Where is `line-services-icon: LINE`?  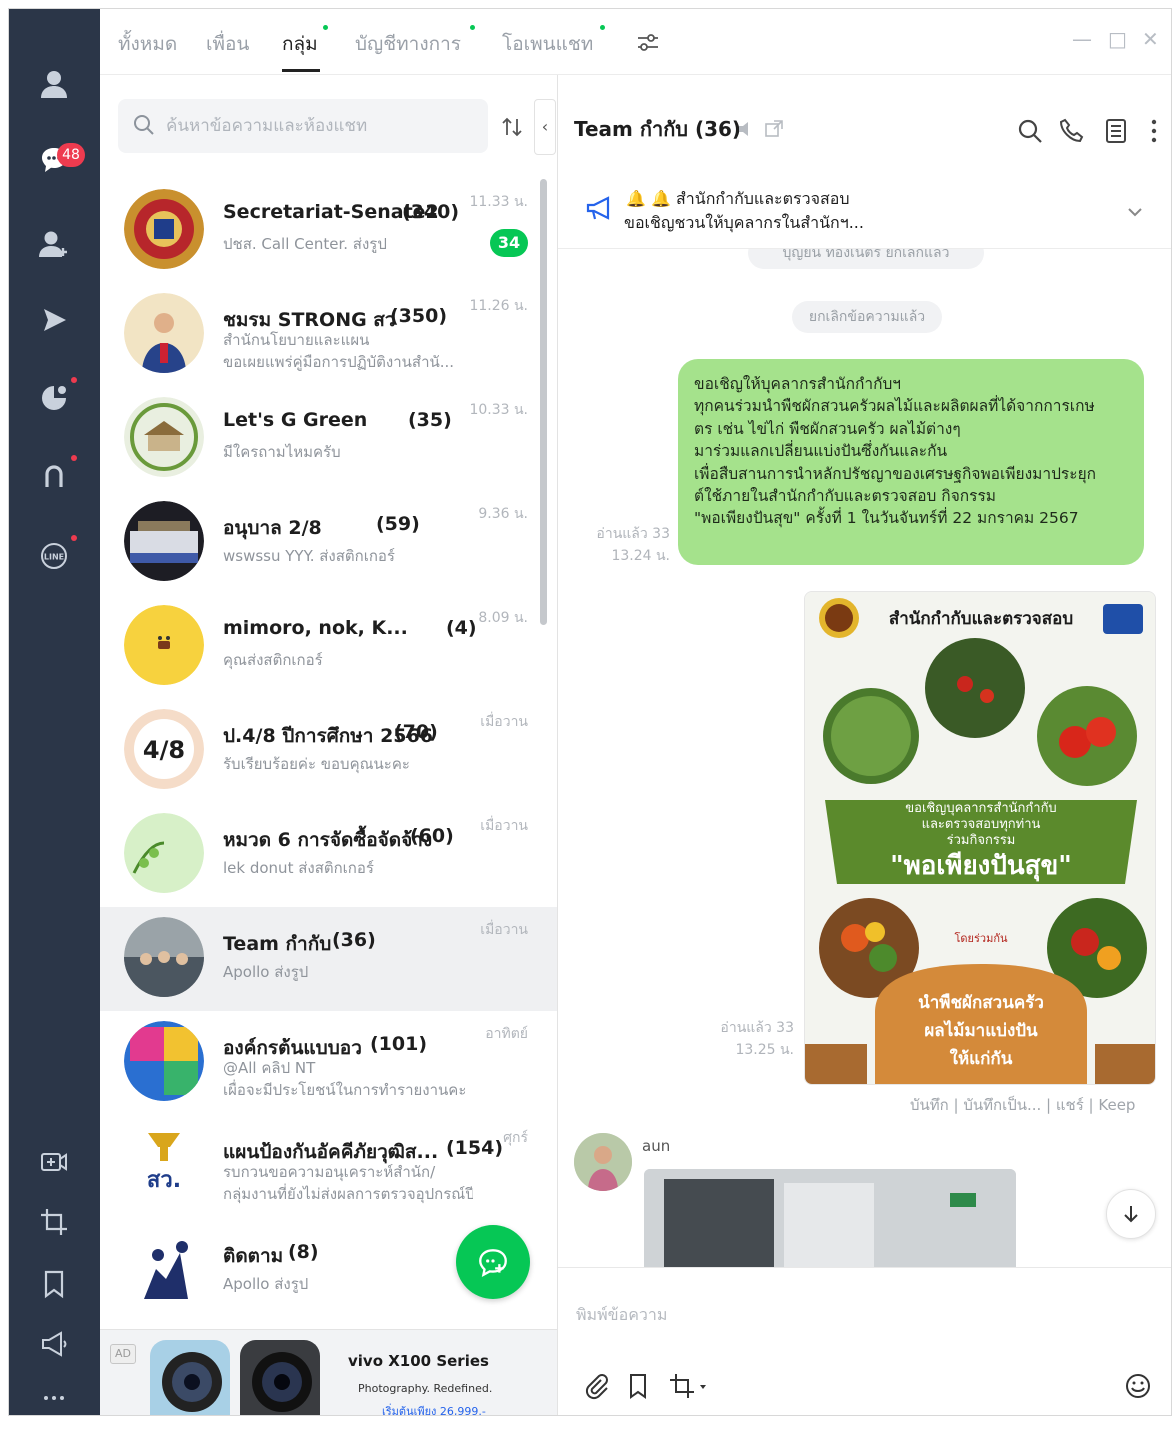
line-services-icon: LINE is located at coordinates (54, 556).